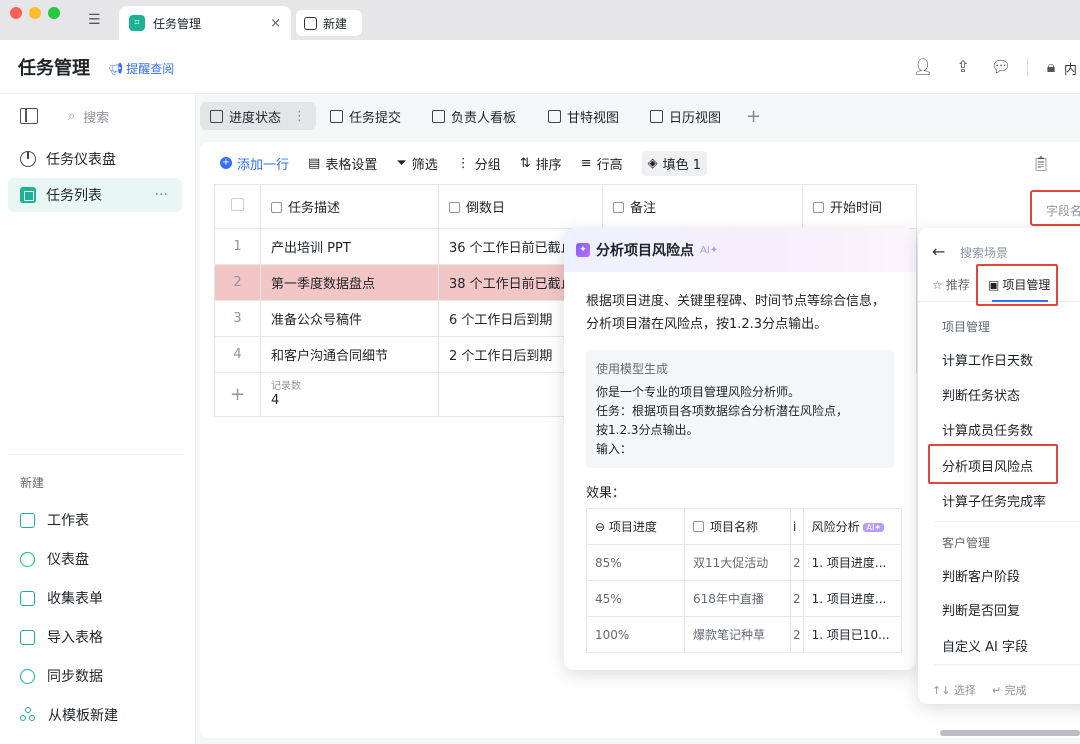  Describe the element at coordinates (702, 206) in the screenshot. I see `column-header-note: 备注` at that location.